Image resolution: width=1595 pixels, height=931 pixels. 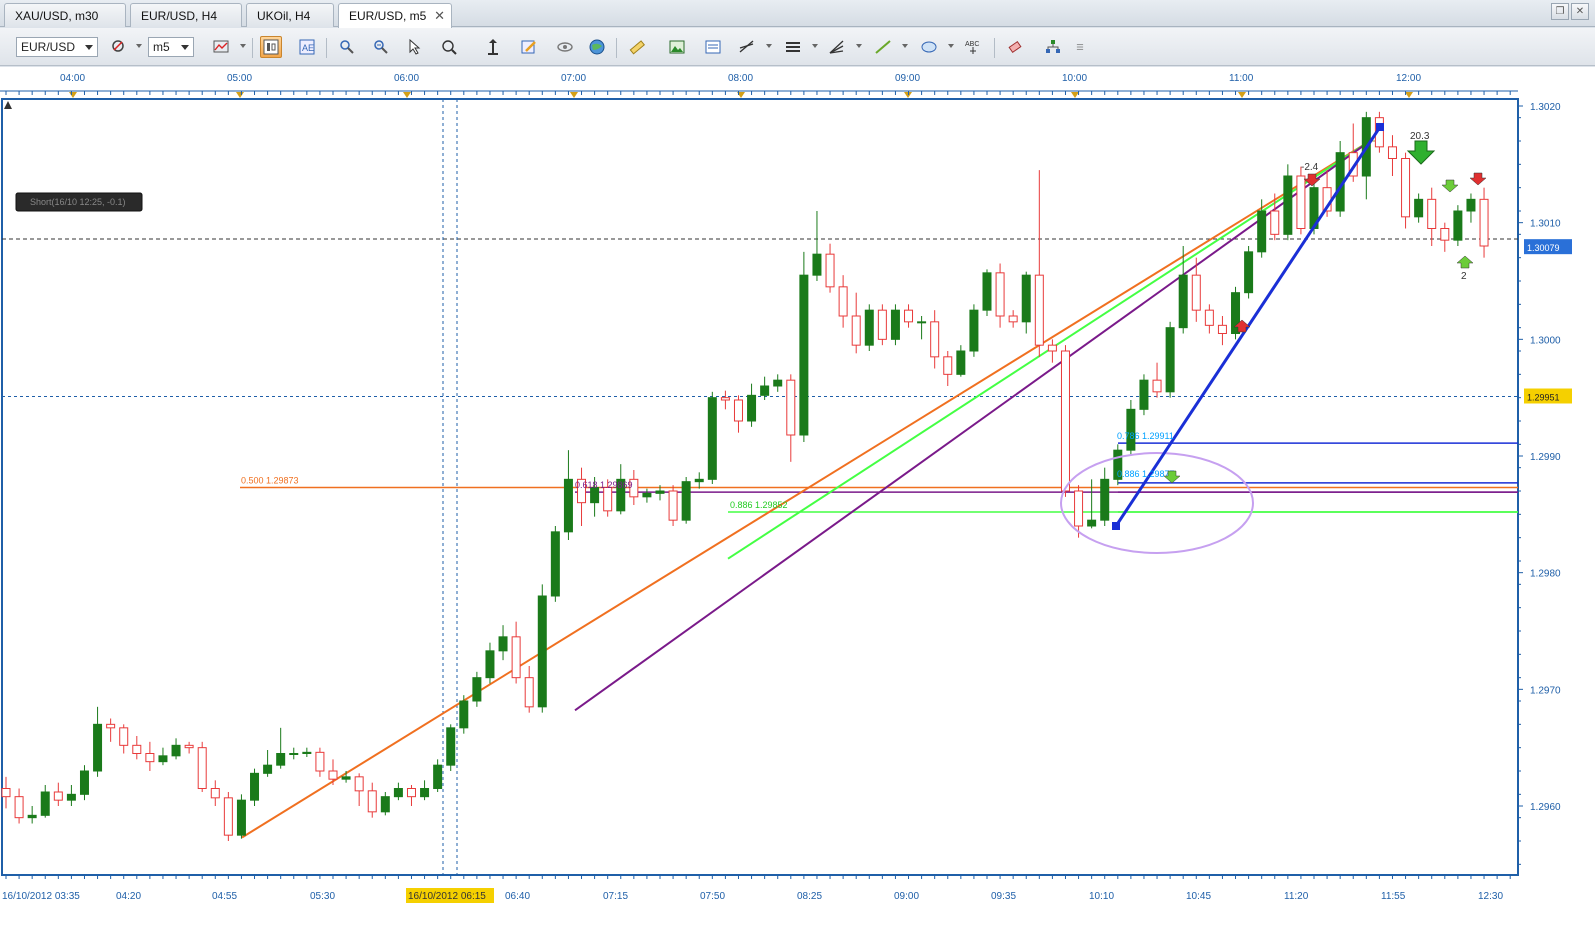 What do you see at coordinates (793, 47) in the screenshot?
I see `horizontal-lines-button` at bounding box center [793, 47].